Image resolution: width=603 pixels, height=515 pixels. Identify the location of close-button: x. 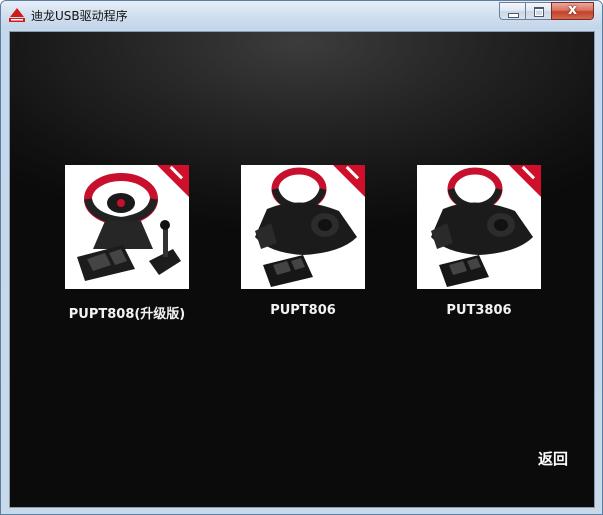
(572, 11).